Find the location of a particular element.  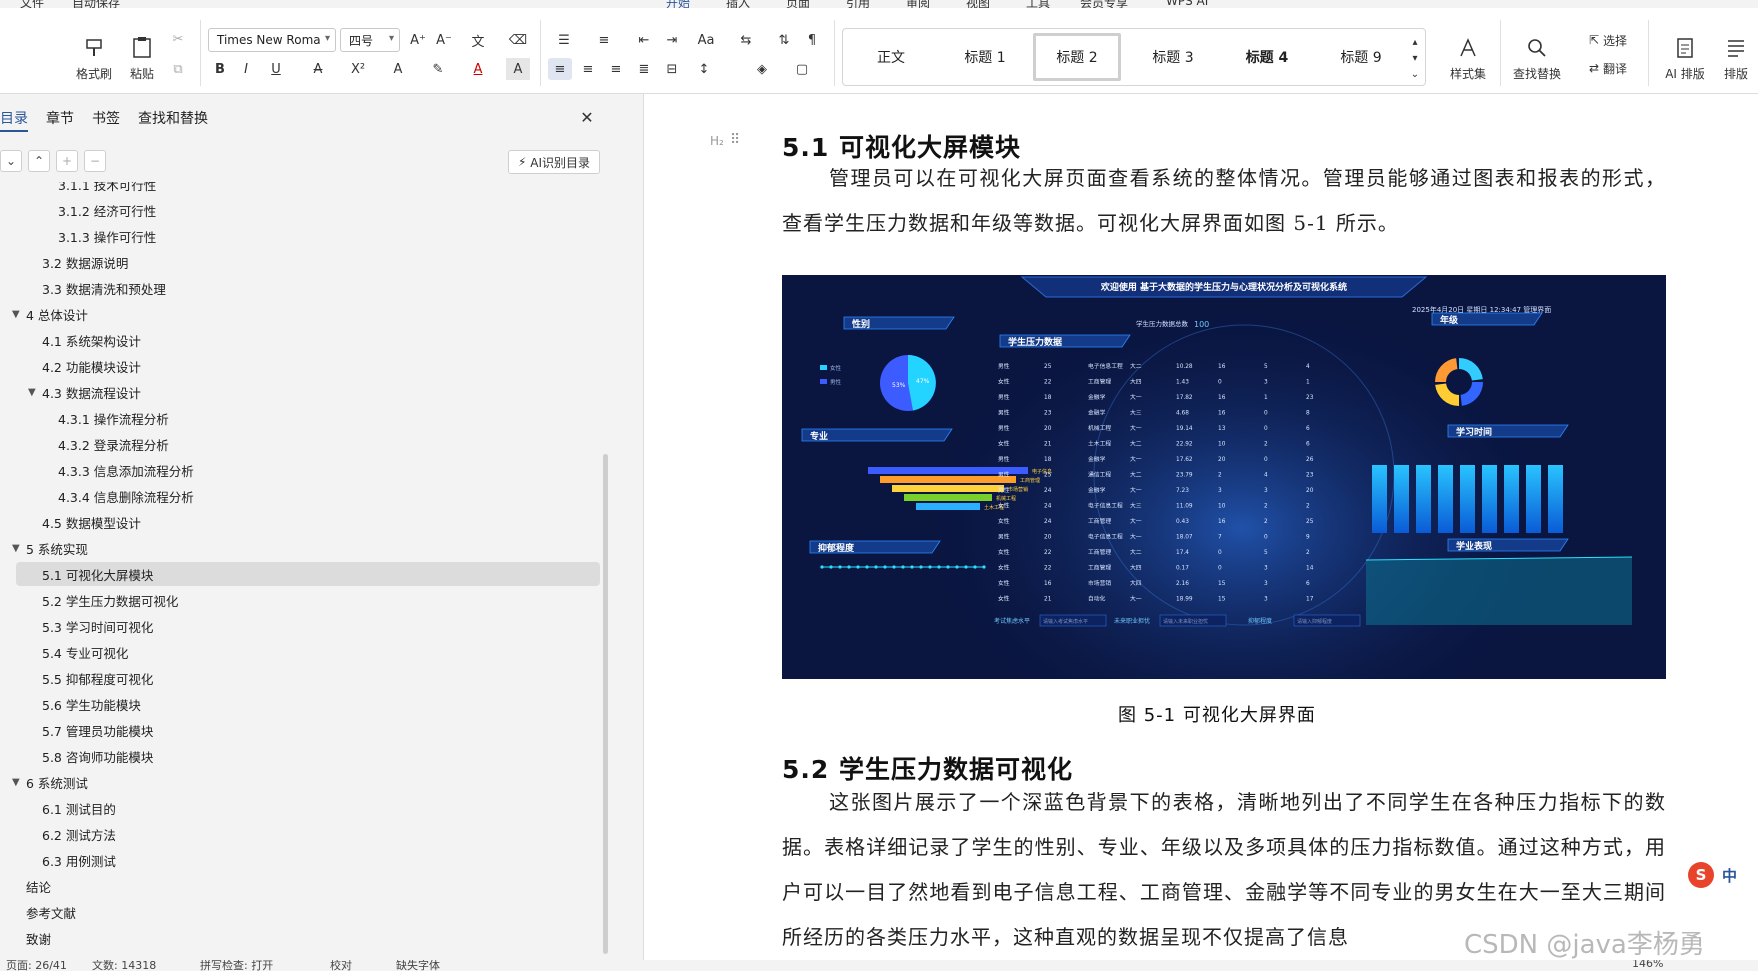

paste-button: 粘贴 is located at coordinates (142, 52).